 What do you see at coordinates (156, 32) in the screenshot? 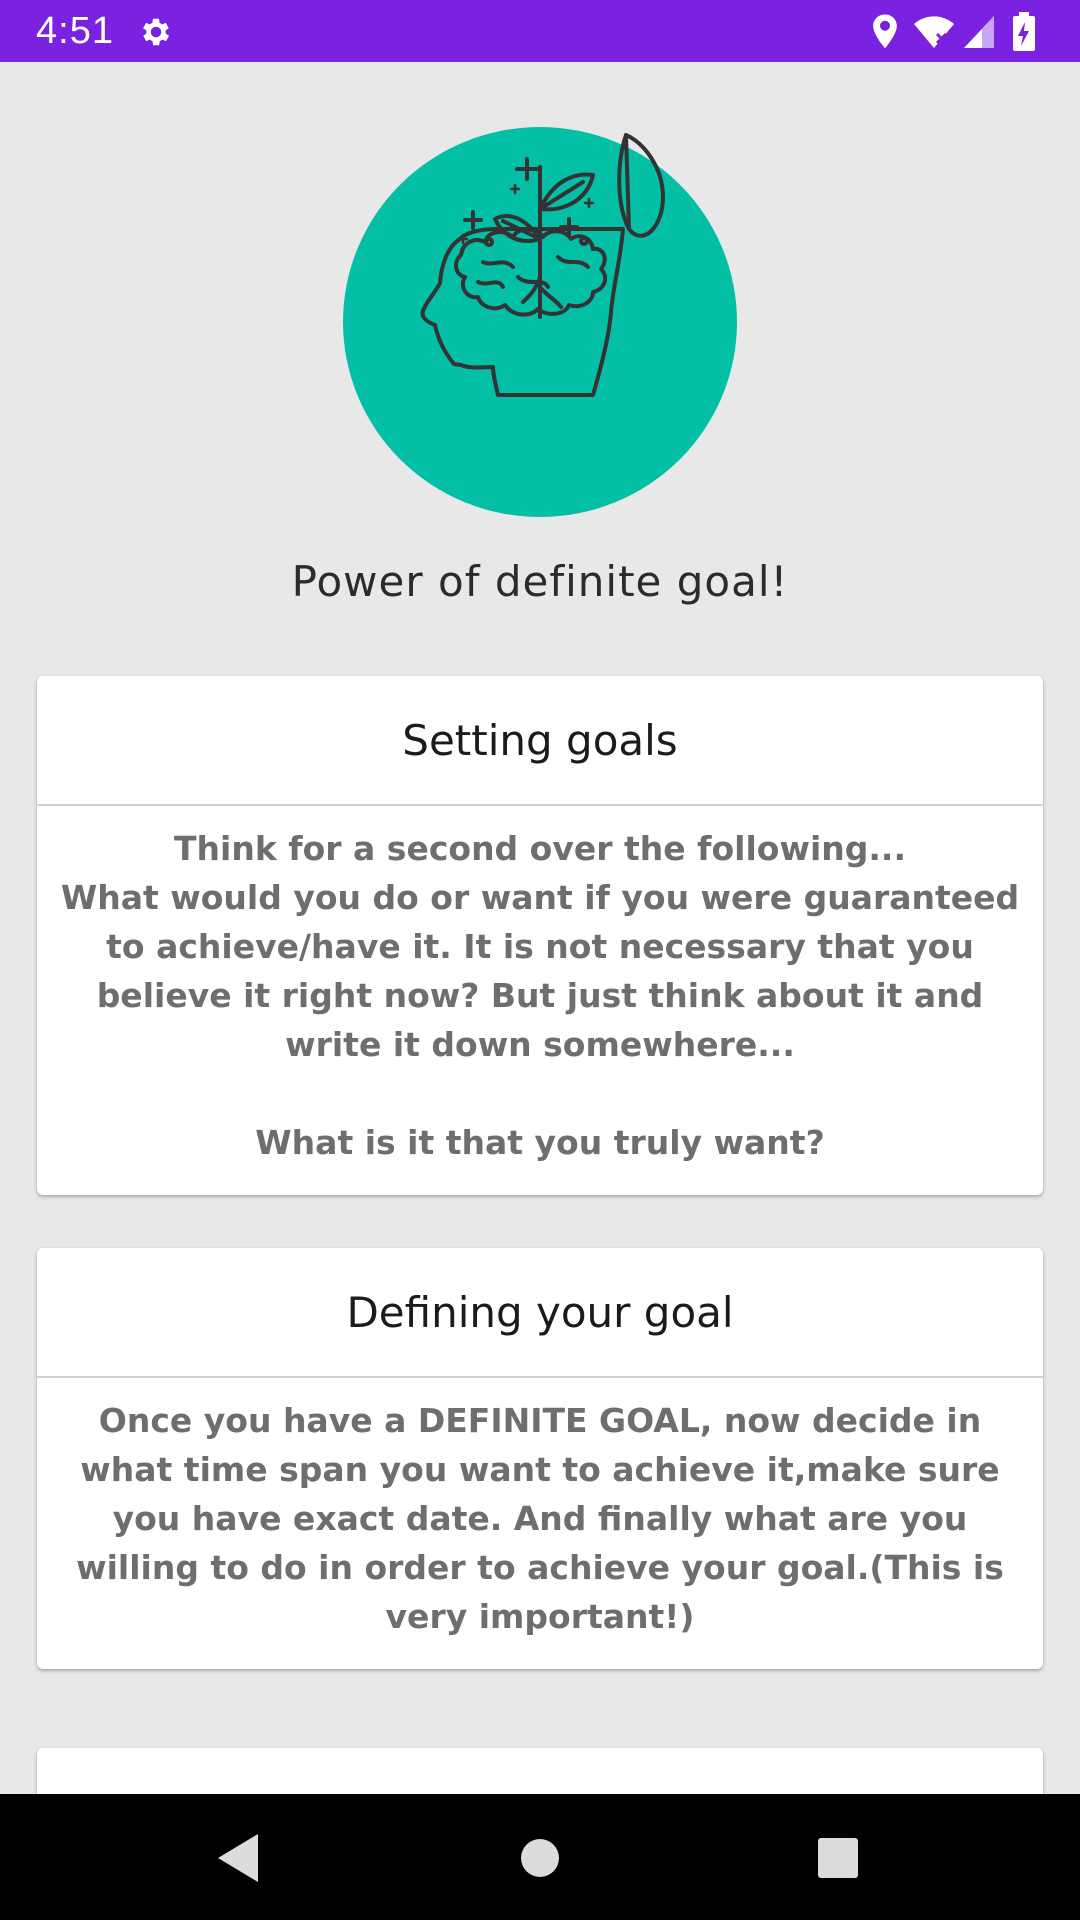
I see `settings-icon` at bounding box center [156, 32].